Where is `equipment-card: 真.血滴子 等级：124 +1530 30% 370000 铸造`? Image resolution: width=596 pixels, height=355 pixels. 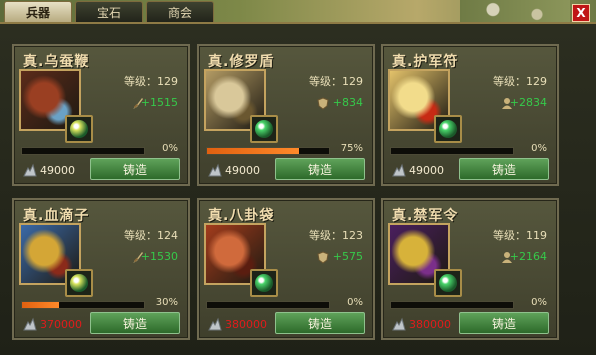
equipment-card: 真.血滴子 等级：124 +1530 30% 370000 铸造 is located at coordinates (101, 269).